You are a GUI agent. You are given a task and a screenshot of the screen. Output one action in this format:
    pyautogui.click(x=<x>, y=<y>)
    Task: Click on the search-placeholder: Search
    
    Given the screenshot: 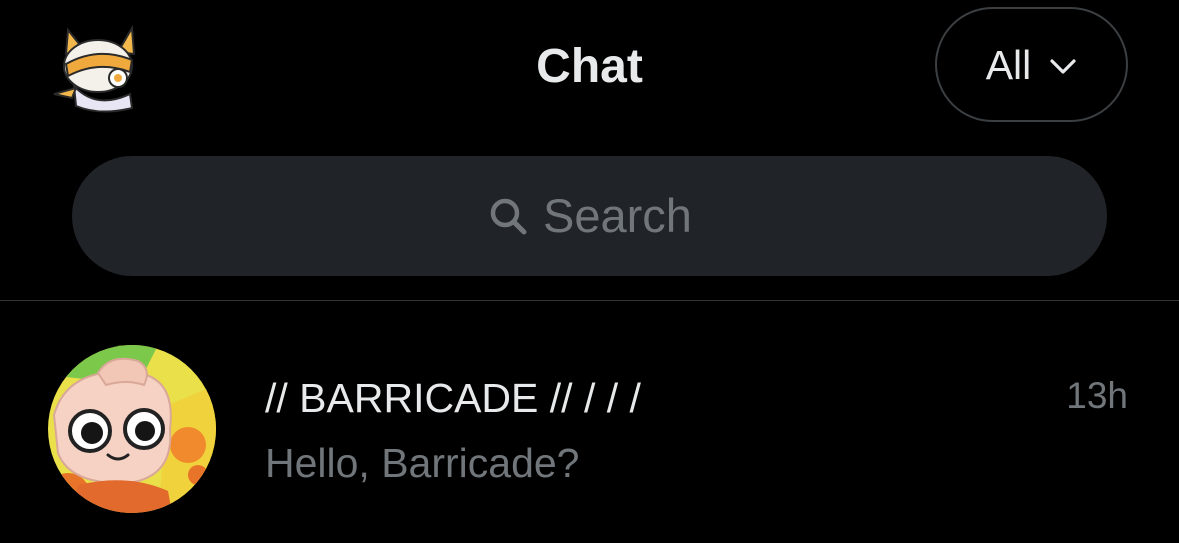 What is the action you would take?
    pyautogui.click(x=617, y=215)
    